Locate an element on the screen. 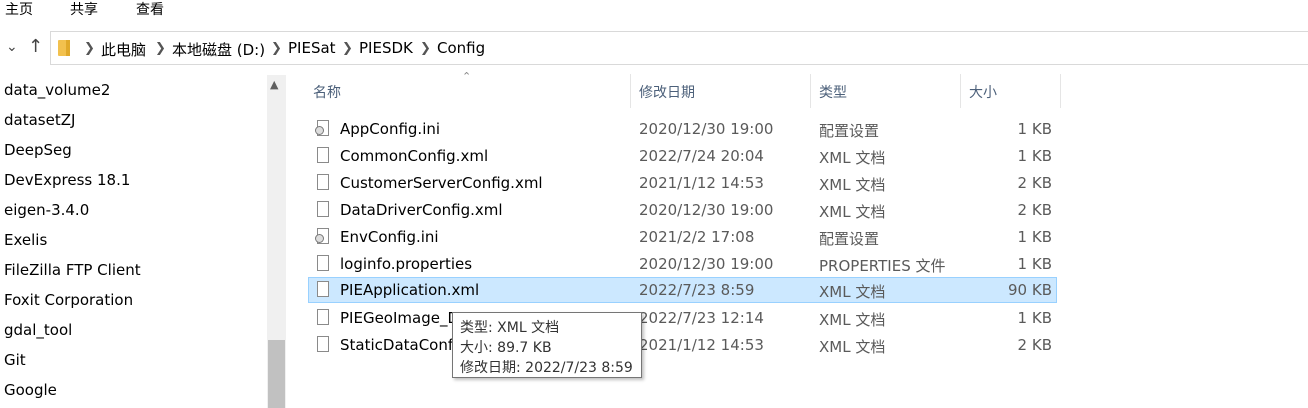 This screenshot has width=1308, height=408. tooltip-type: 类型: XML 文档 is located at coordinates (510, 328).